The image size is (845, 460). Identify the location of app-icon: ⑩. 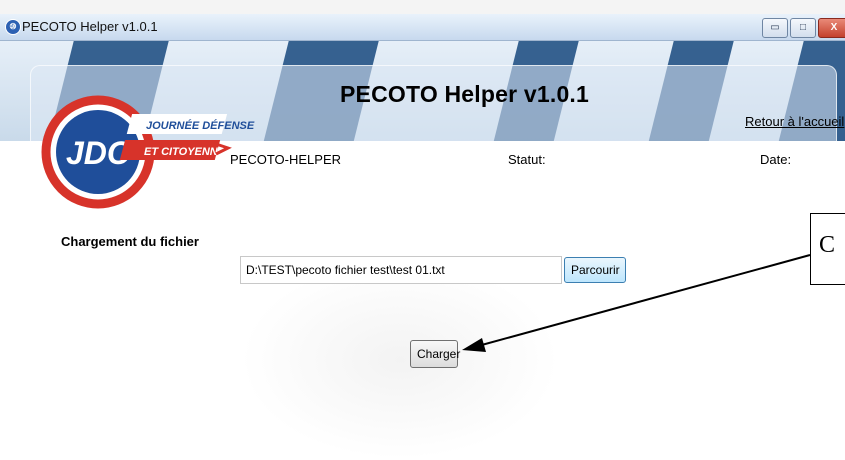
(13, 27).